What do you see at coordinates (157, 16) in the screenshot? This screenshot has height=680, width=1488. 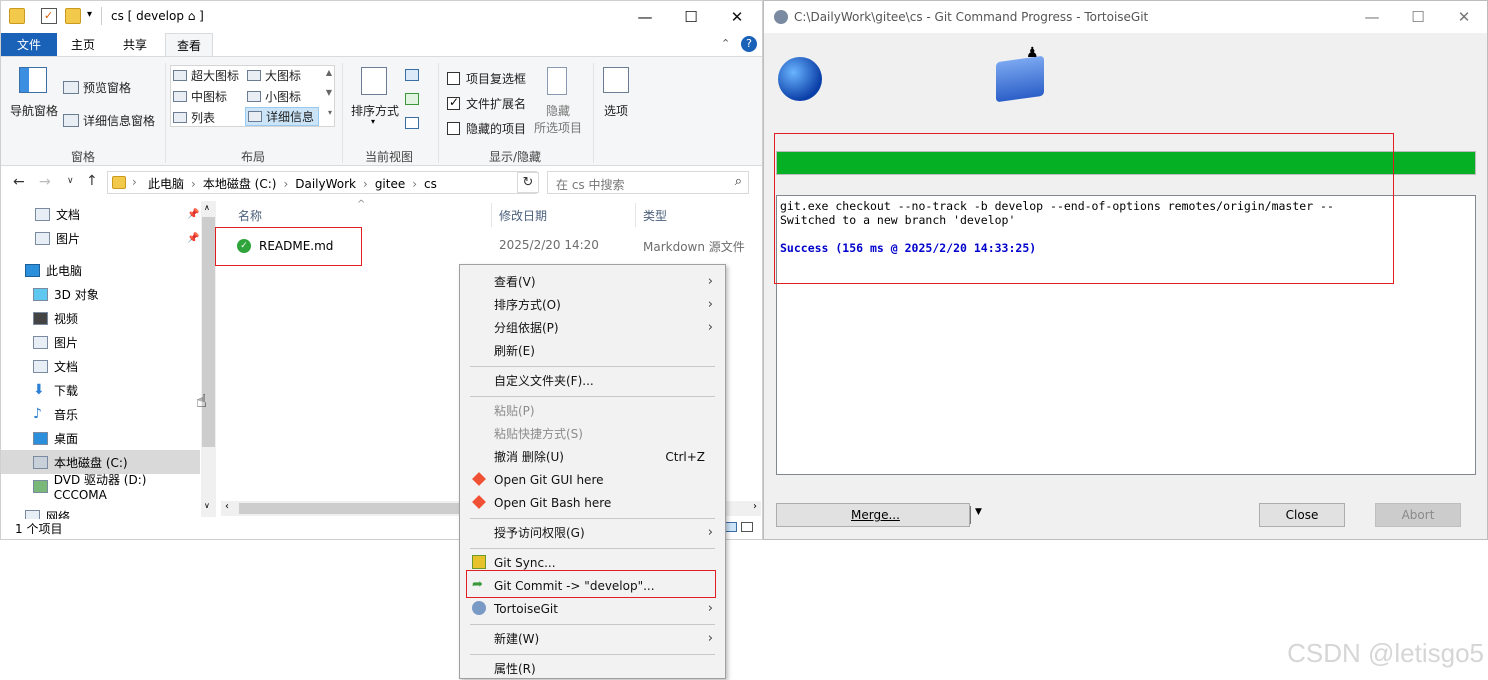 I see `window-title: cs [ develop ⌂ ]` at bounding box center [157, 16].